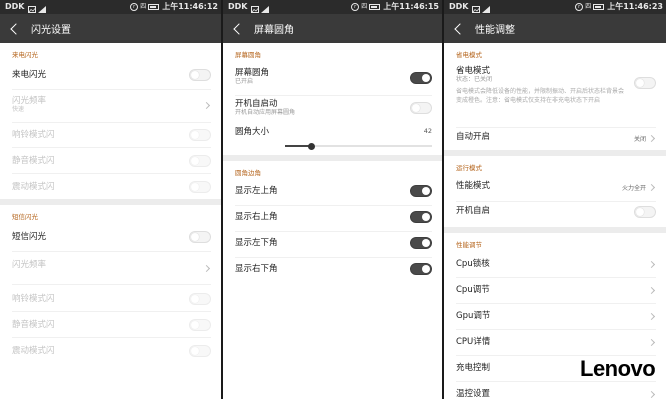  Describe the element at coordinates (473, 264) in the screenshot. I see `cpu-lock-label: Cpu锁核` at that location.